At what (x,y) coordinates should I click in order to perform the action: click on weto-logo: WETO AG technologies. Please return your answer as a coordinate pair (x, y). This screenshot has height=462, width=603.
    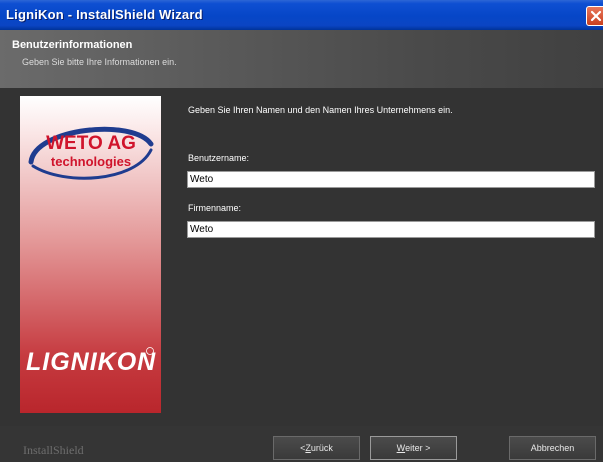
    Looking at the image, I should click on (91, 153).